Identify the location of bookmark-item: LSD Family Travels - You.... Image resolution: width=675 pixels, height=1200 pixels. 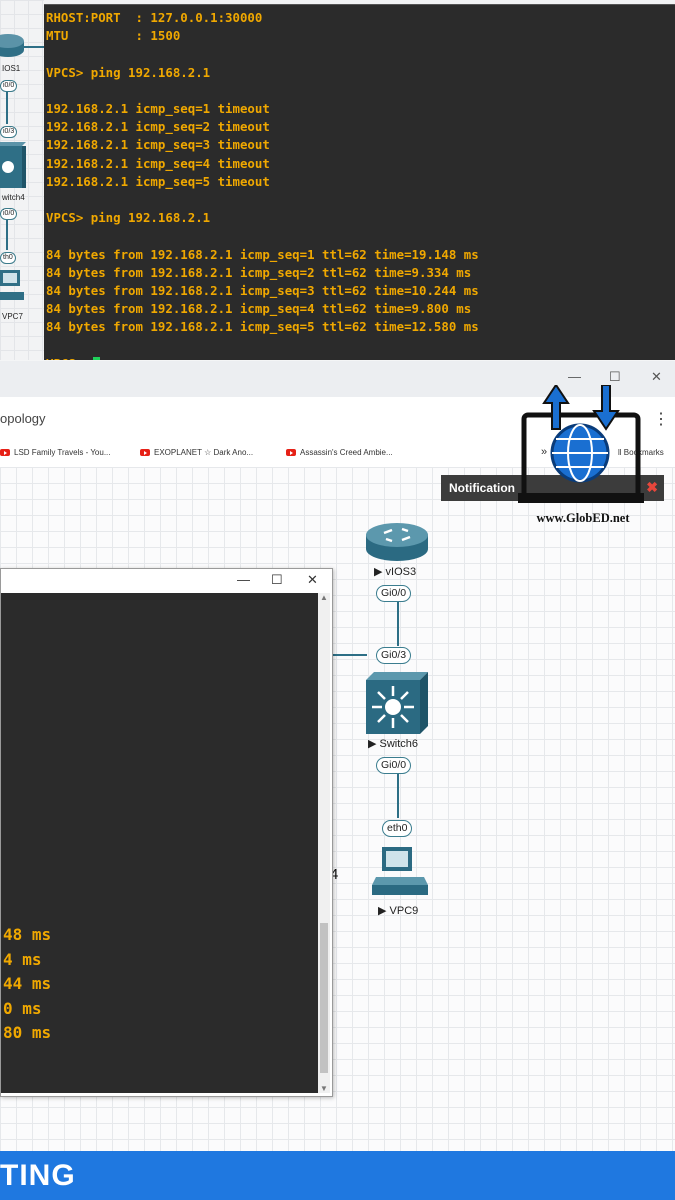
(55, 452).